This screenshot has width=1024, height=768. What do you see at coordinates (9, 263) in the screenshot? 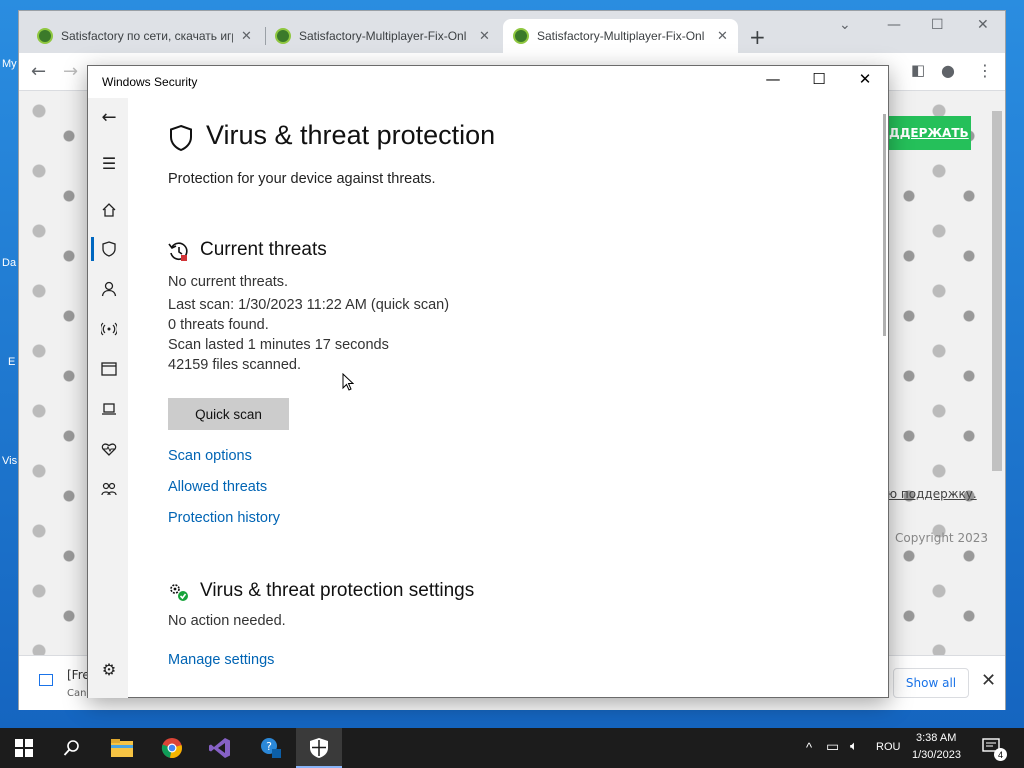
I see `desktop-icon-label: Da` at bounding box center [9, 263].